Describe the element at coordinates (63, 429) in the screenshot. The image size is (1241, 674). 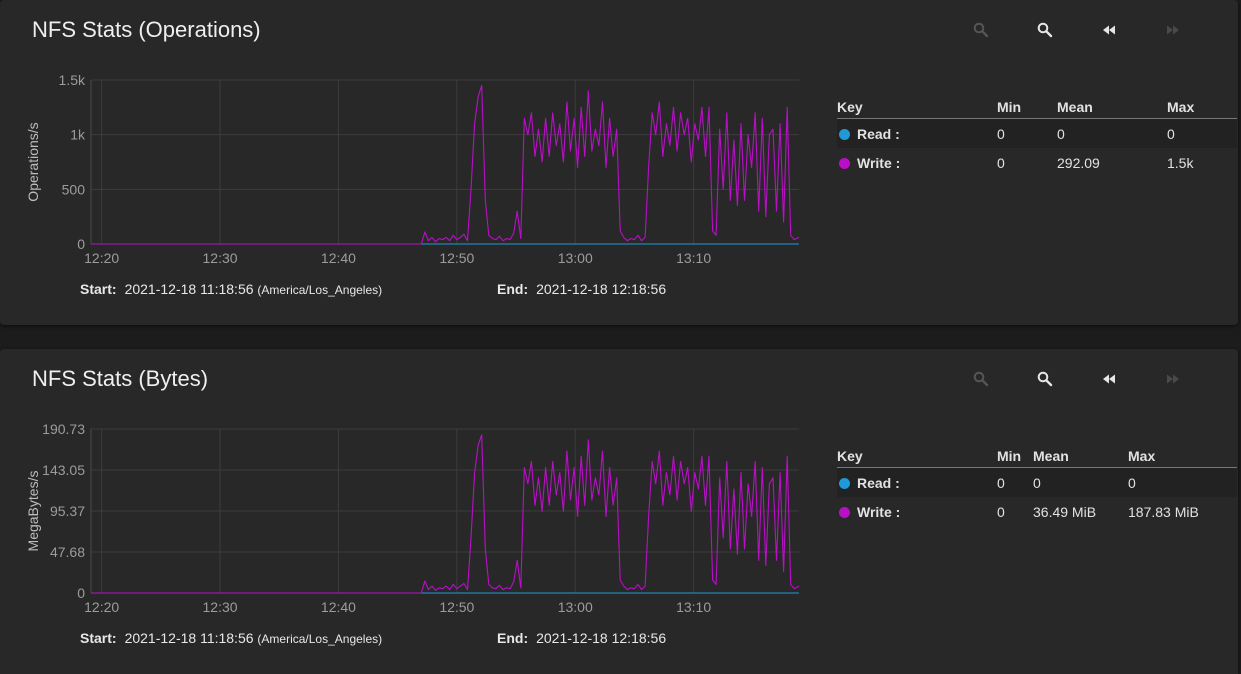
I see `y-tick-label: 190.73` at that location.